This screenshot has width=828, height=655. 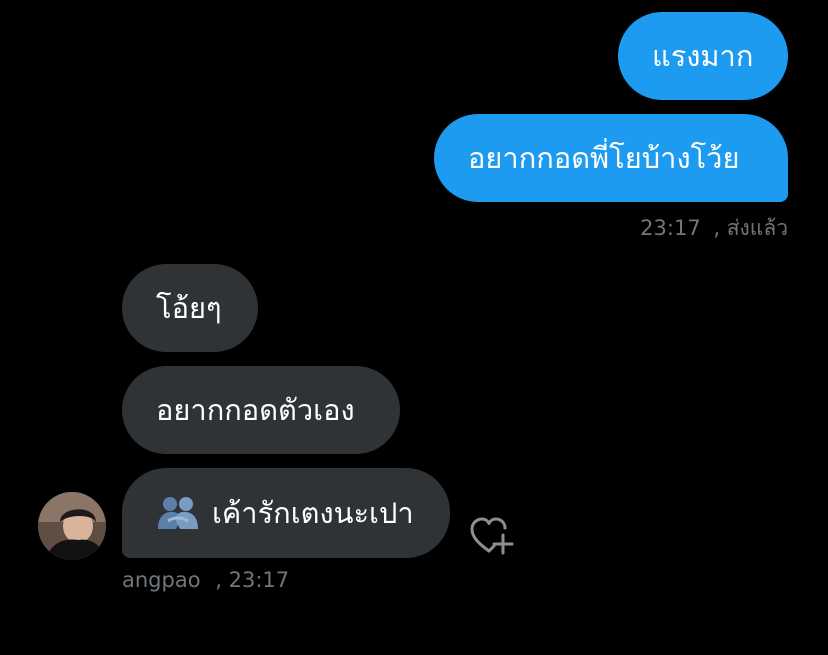 I want to click on sent-message-bubble: อยากกอดพี่โยบ้างโว้ย, so click(x=611, y=158).